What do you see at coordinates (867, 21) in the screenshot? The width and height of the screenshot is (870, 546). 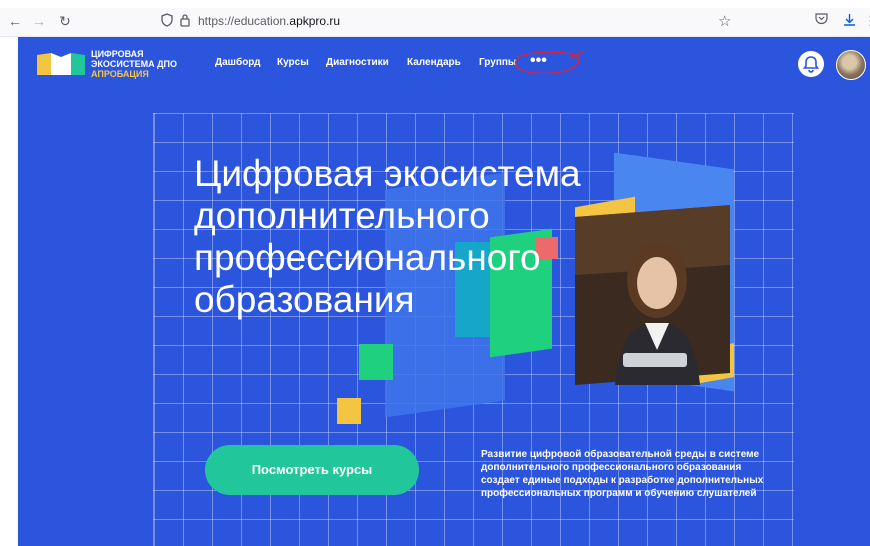 I see `menu-icon: ⋮` at bounding box center [867, 21].